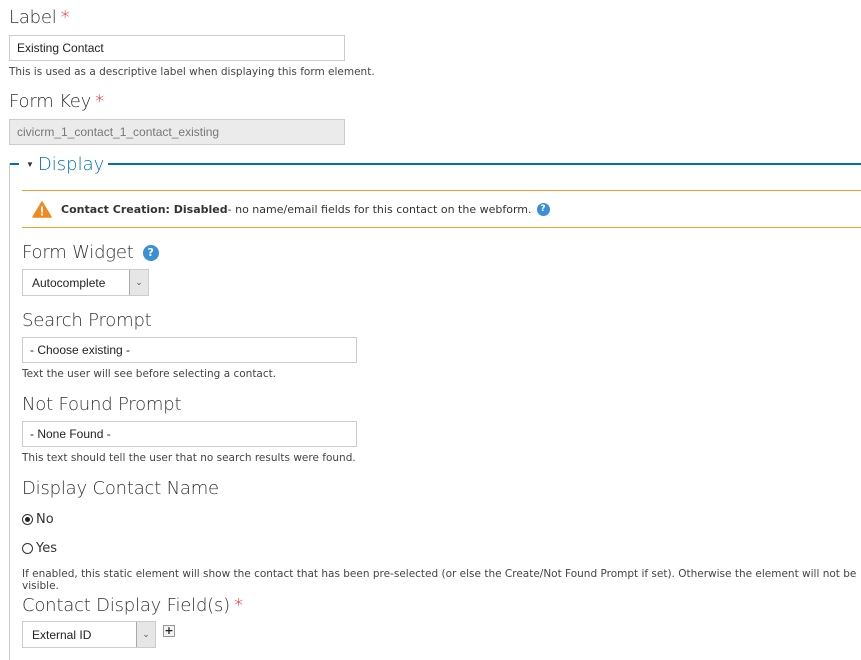 Image resolution: width=861 pixels, height=660 pixels. Describe the element at coordinates (189, 350) in the screenshot. I see `search-prompt-input: - Choose existing -` at that location.